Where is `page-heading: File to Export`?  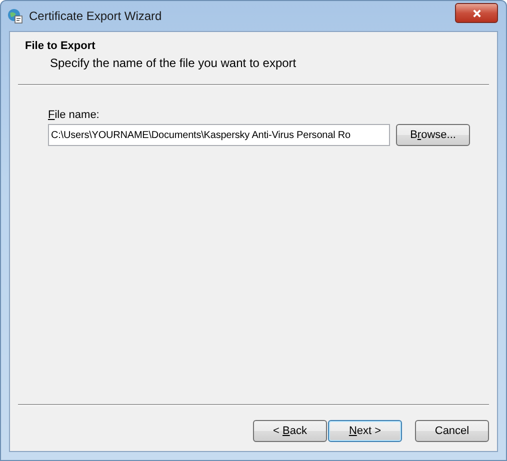
page-heading: File to Export is located at coordinates (60, 46).